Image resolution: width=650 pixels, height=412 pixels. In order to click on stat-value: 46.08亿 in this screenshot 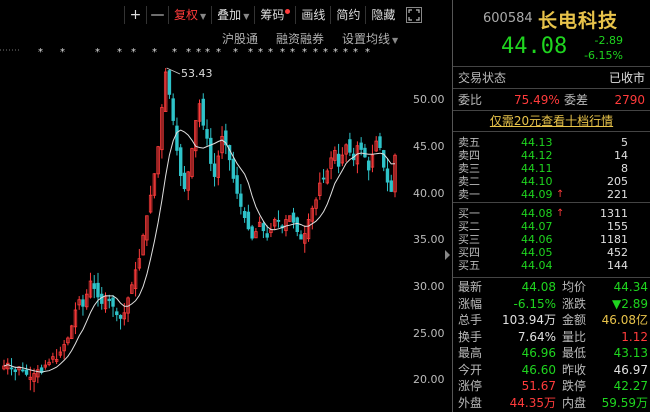, I will do `click(624, 320)`.